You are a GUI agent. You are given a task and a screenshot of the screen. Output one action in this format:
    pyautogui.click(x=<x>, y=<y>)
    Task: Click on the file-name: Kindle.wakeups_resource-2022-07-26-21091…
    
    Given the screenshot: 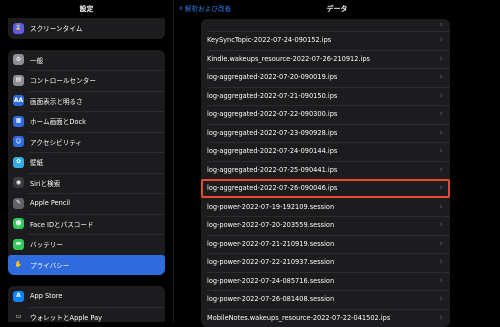 What is the action you would take?
    pyautogui.click(x=288, y=59)
    